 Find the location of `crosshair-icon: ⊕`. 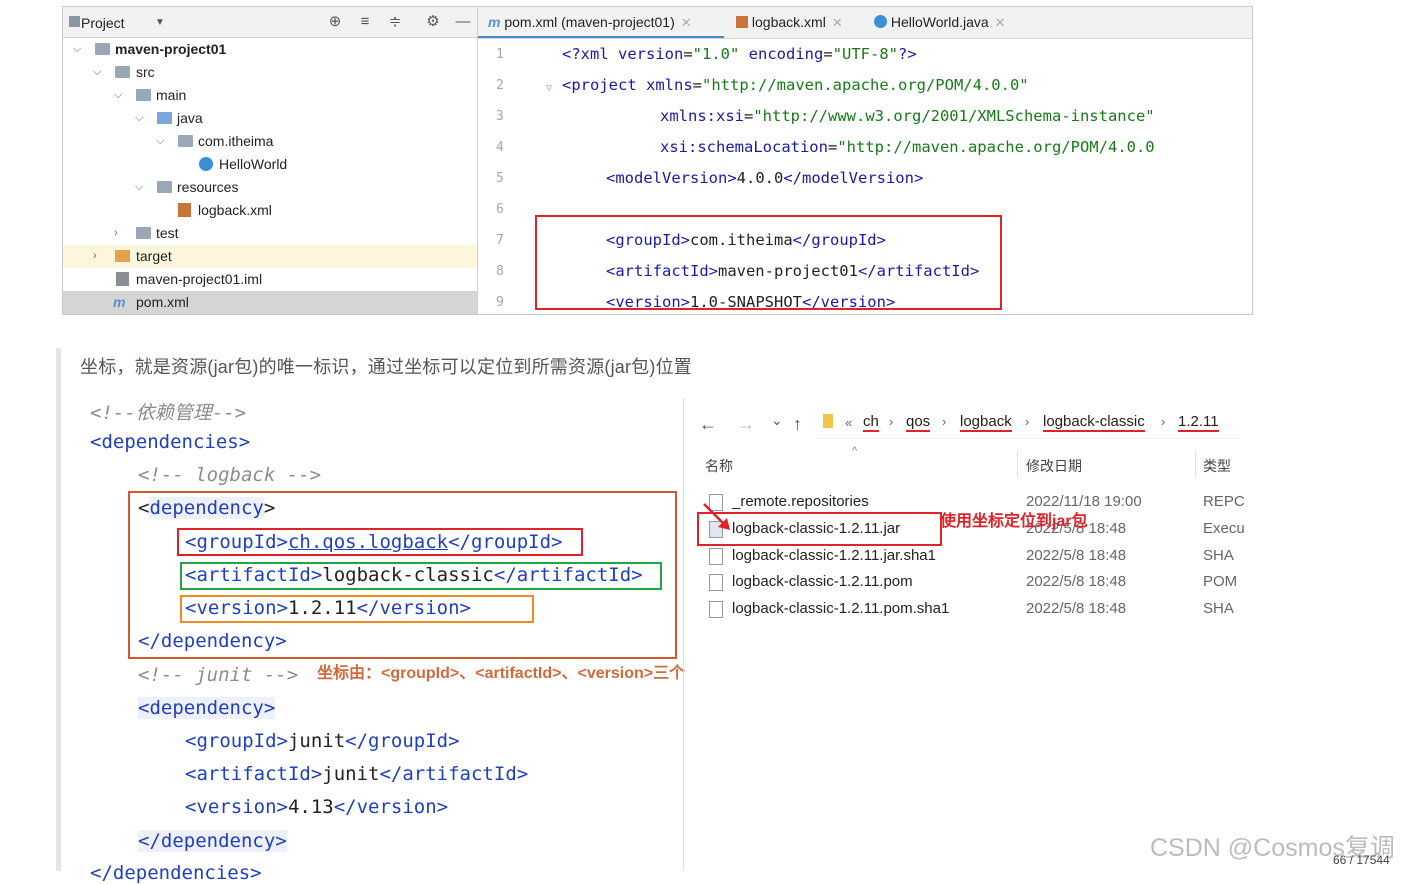

crosshair-icon: ⊕ is located at coordinates (335, 22).